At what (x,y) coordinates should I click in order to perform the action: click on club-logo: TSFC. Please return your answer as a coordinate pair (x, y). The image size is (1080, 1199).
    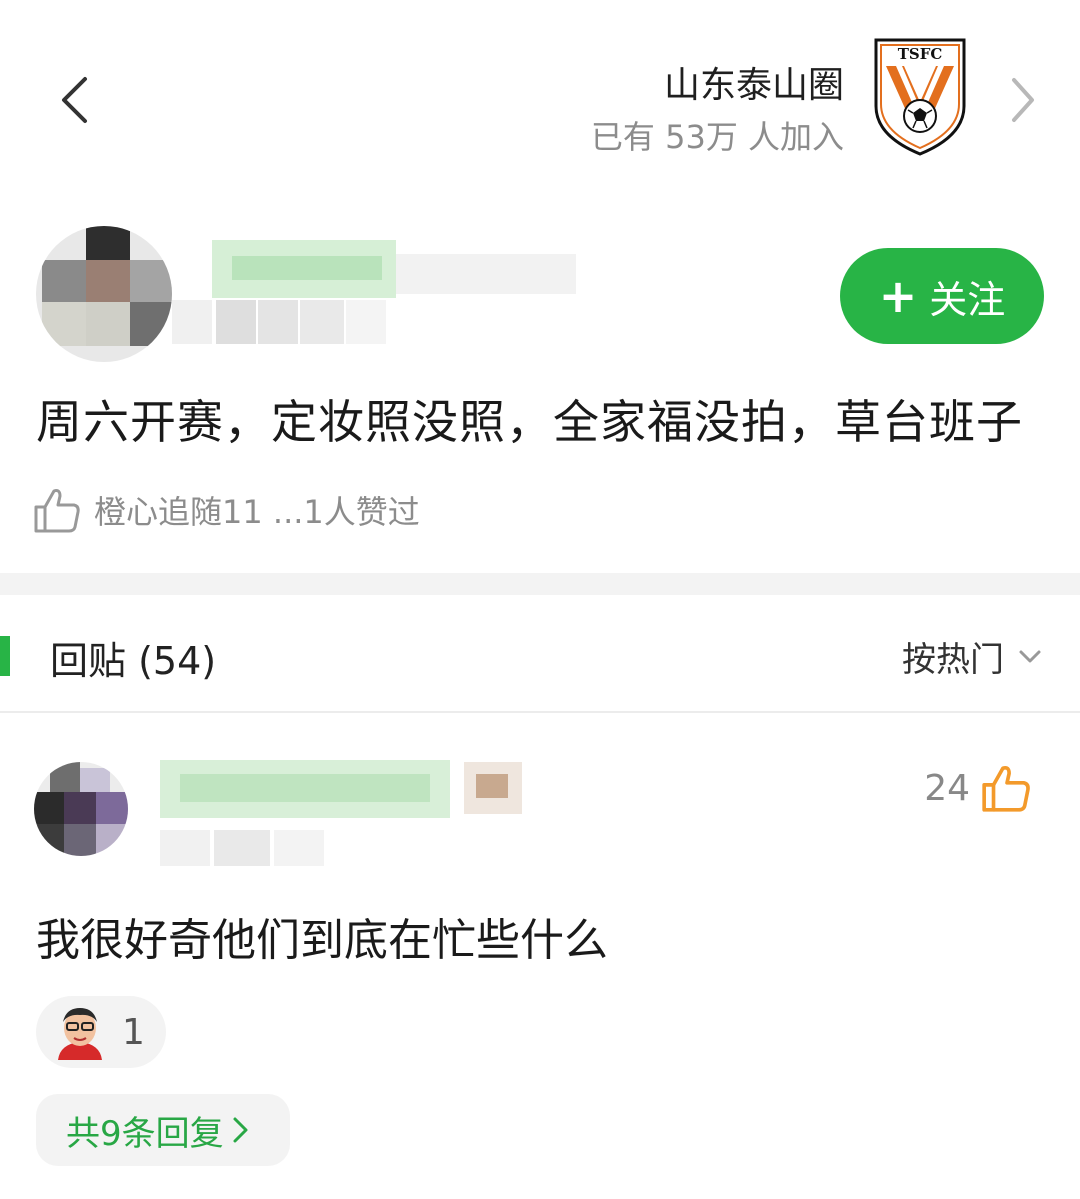
    Looking at the image, I should click on (920, 97).